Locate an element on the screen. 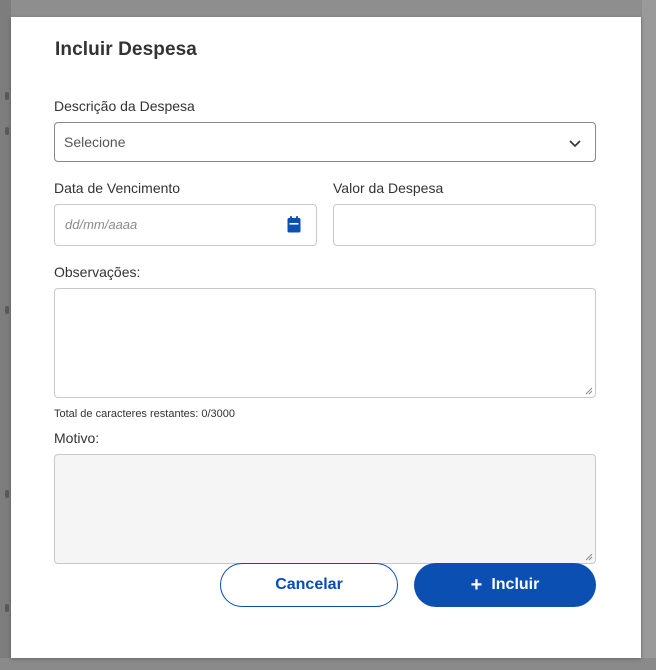 This screenshot has width=656, height=670. vencimento-date-input: dd/mm/aaaa is located at coordinates (185, 225).